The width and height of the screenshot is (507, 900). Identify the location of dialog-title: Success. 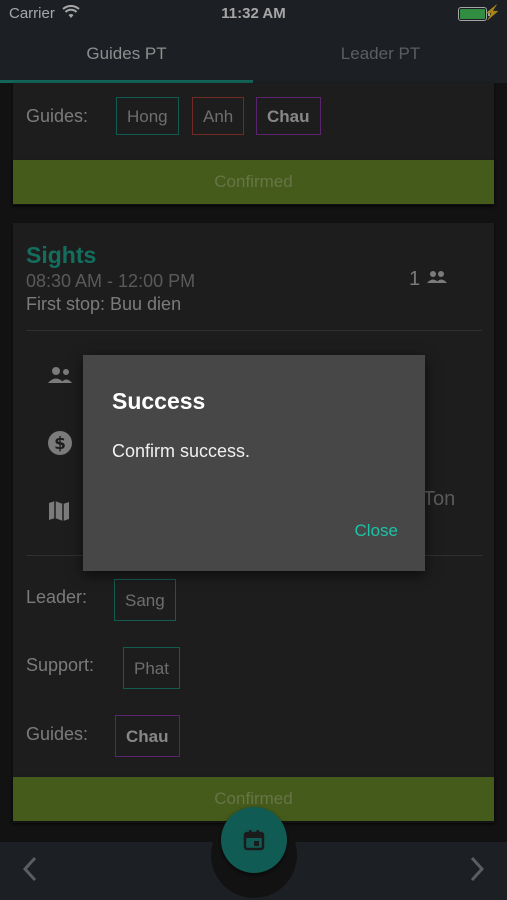
(159, 401).